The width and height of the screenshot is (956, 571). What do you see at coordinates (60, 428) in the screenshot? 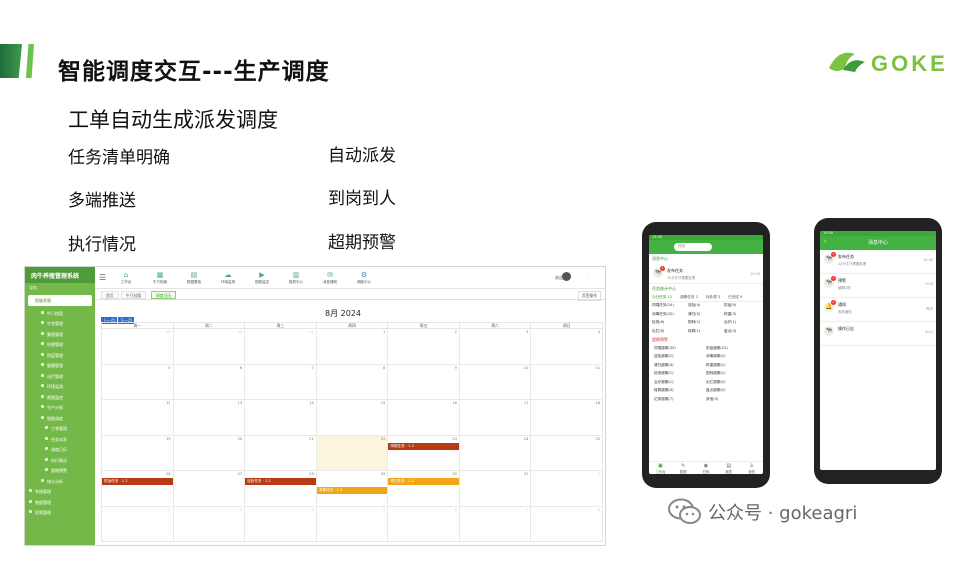
I see `sidebar-item: 工单管理` at bounding box center [60, 428].